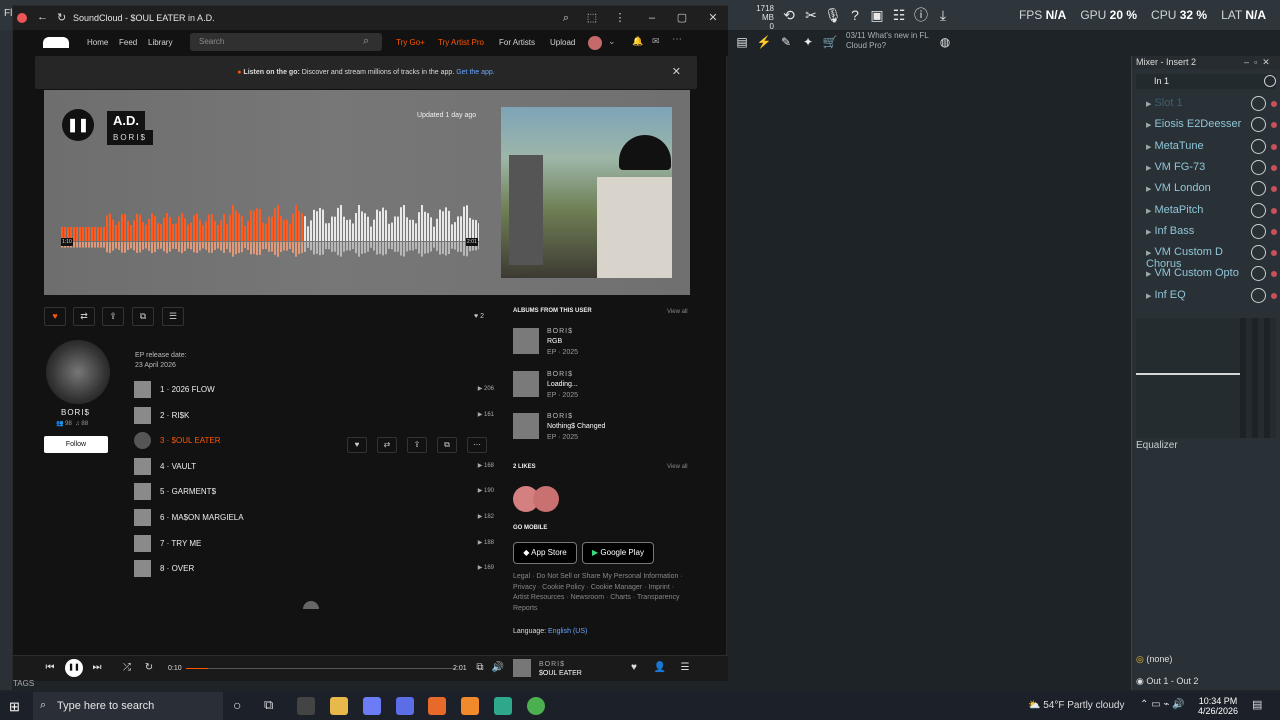 The image size is (1280, 720). I want to click on fl-news-link: 03/11 What's new in FL Cloud Pro?, so click(891, 41).